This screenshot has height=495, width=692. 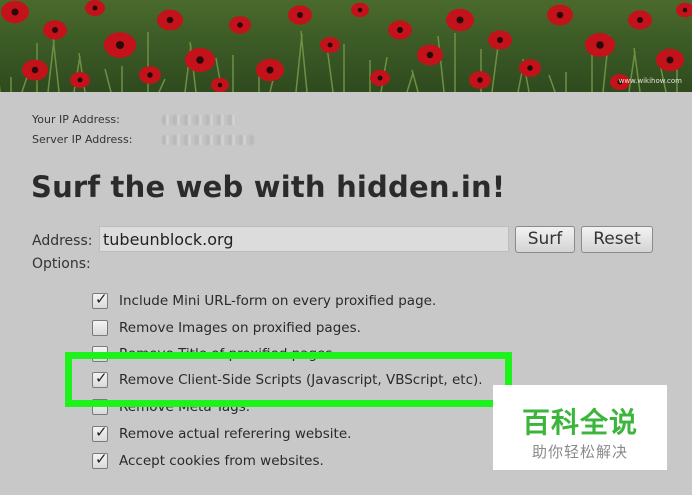 I want to click on page-title: Surf the web with hidden.in!, so click(x=268, y=187).